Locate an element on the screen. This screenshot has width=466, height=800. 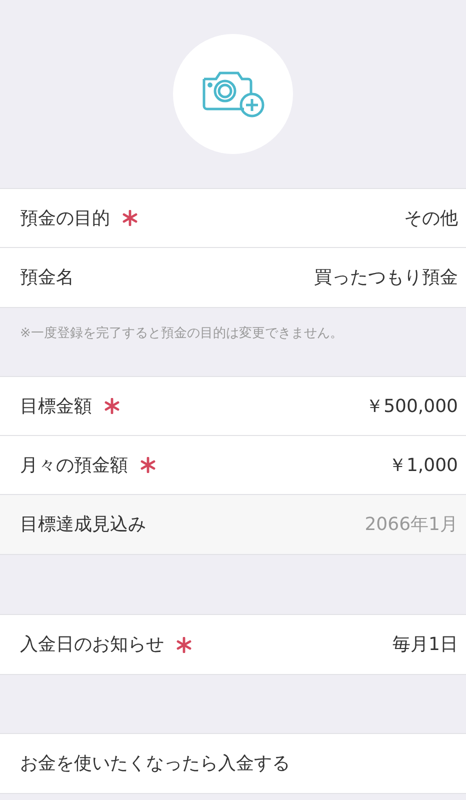
row-label: 目標達成見込み is located at coordinates (83, 525).